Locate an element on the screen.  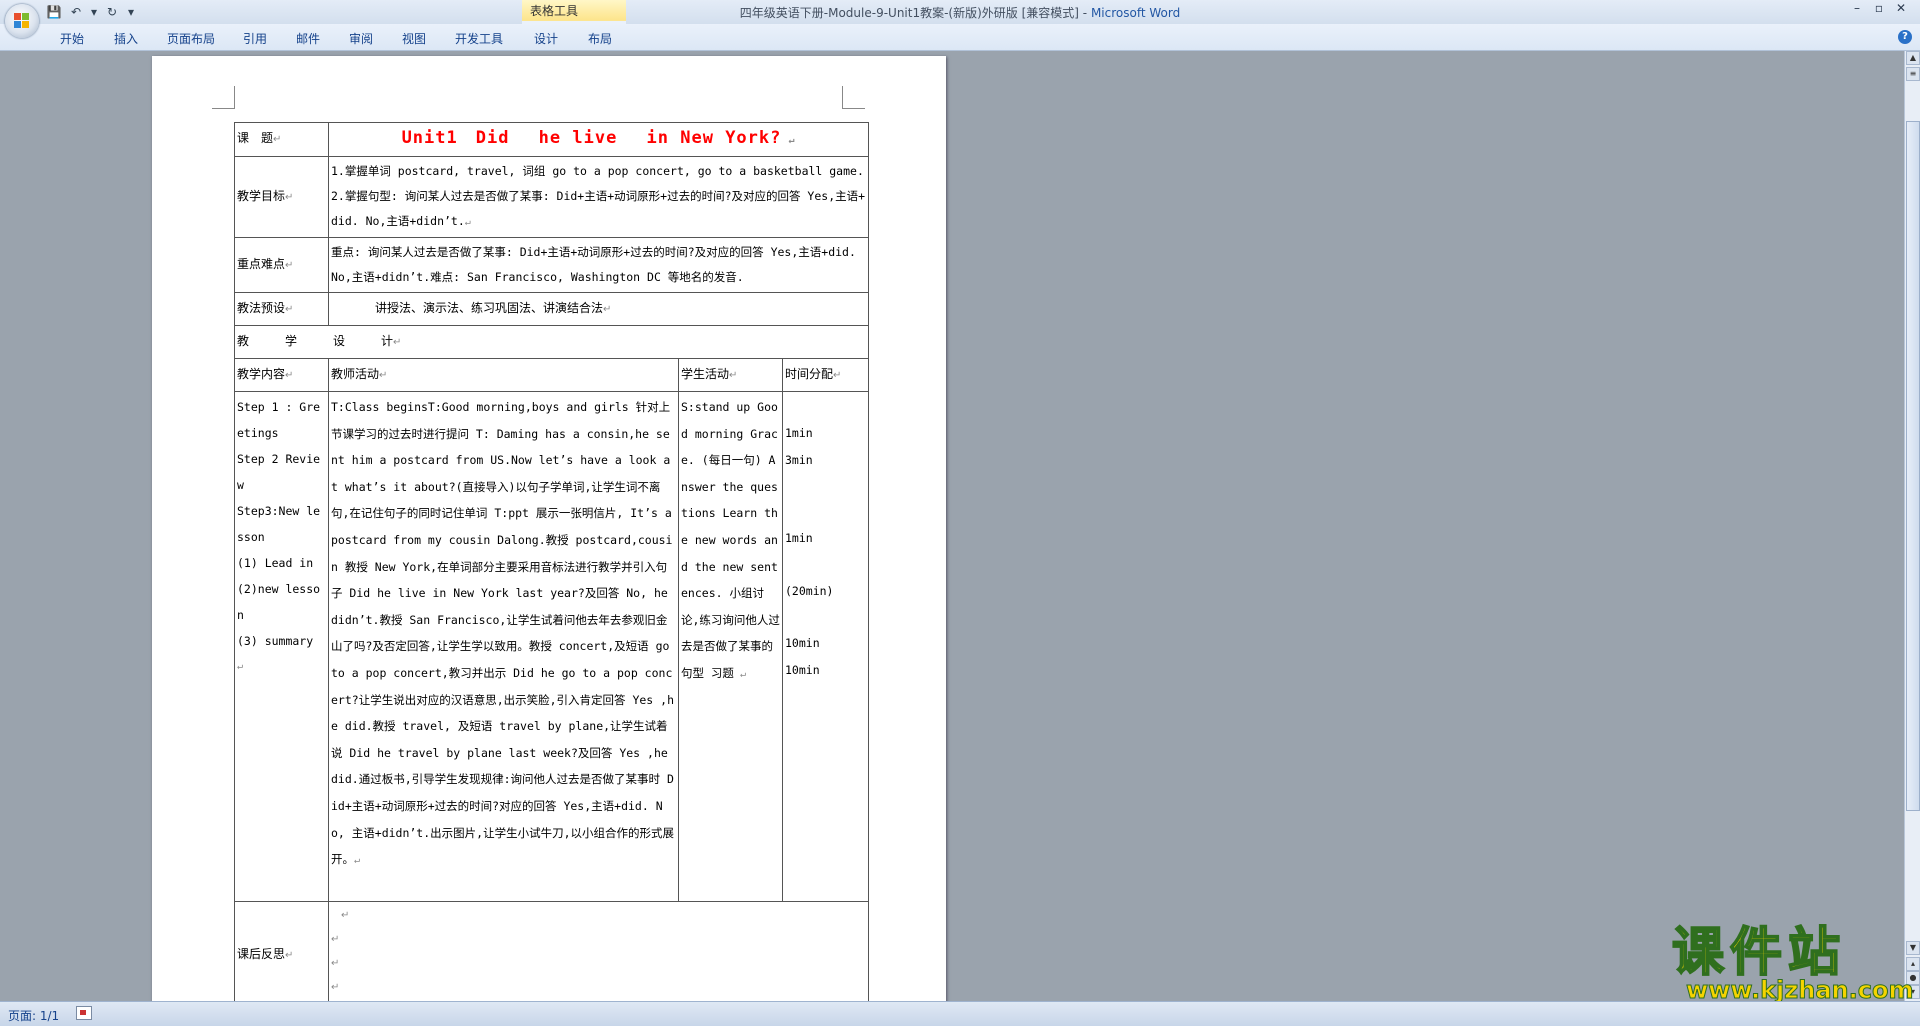
redo-icon: ↻ is located at coordinates (112, 12).